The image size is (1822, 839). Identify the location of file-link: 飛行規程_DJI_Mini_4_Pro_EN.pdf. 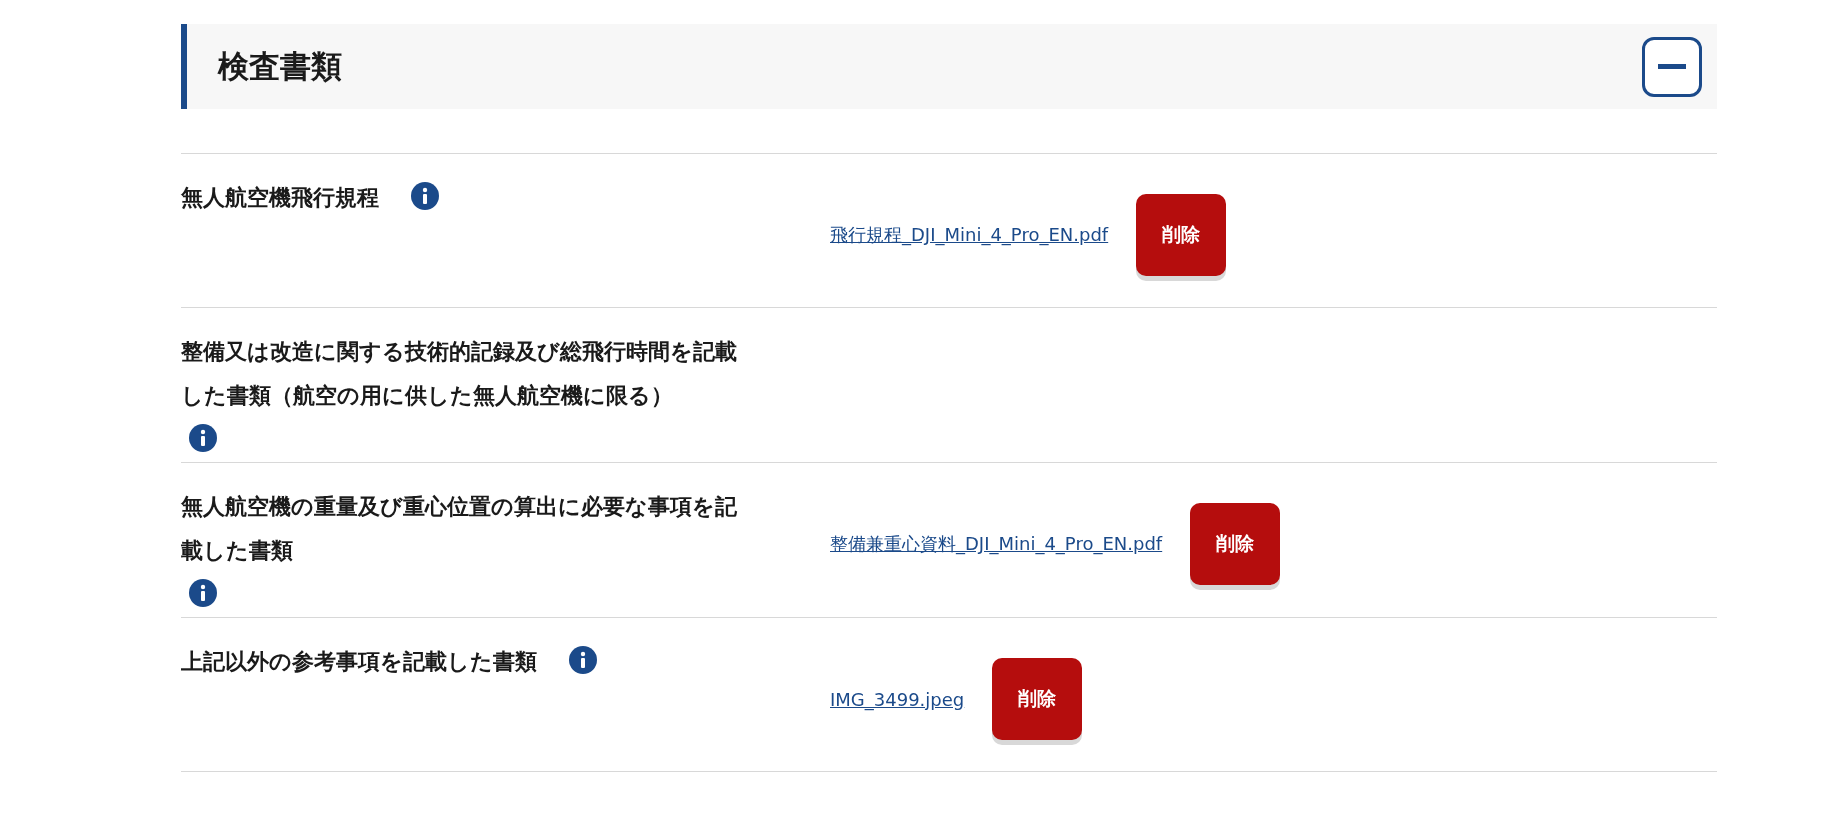
(969, 235).